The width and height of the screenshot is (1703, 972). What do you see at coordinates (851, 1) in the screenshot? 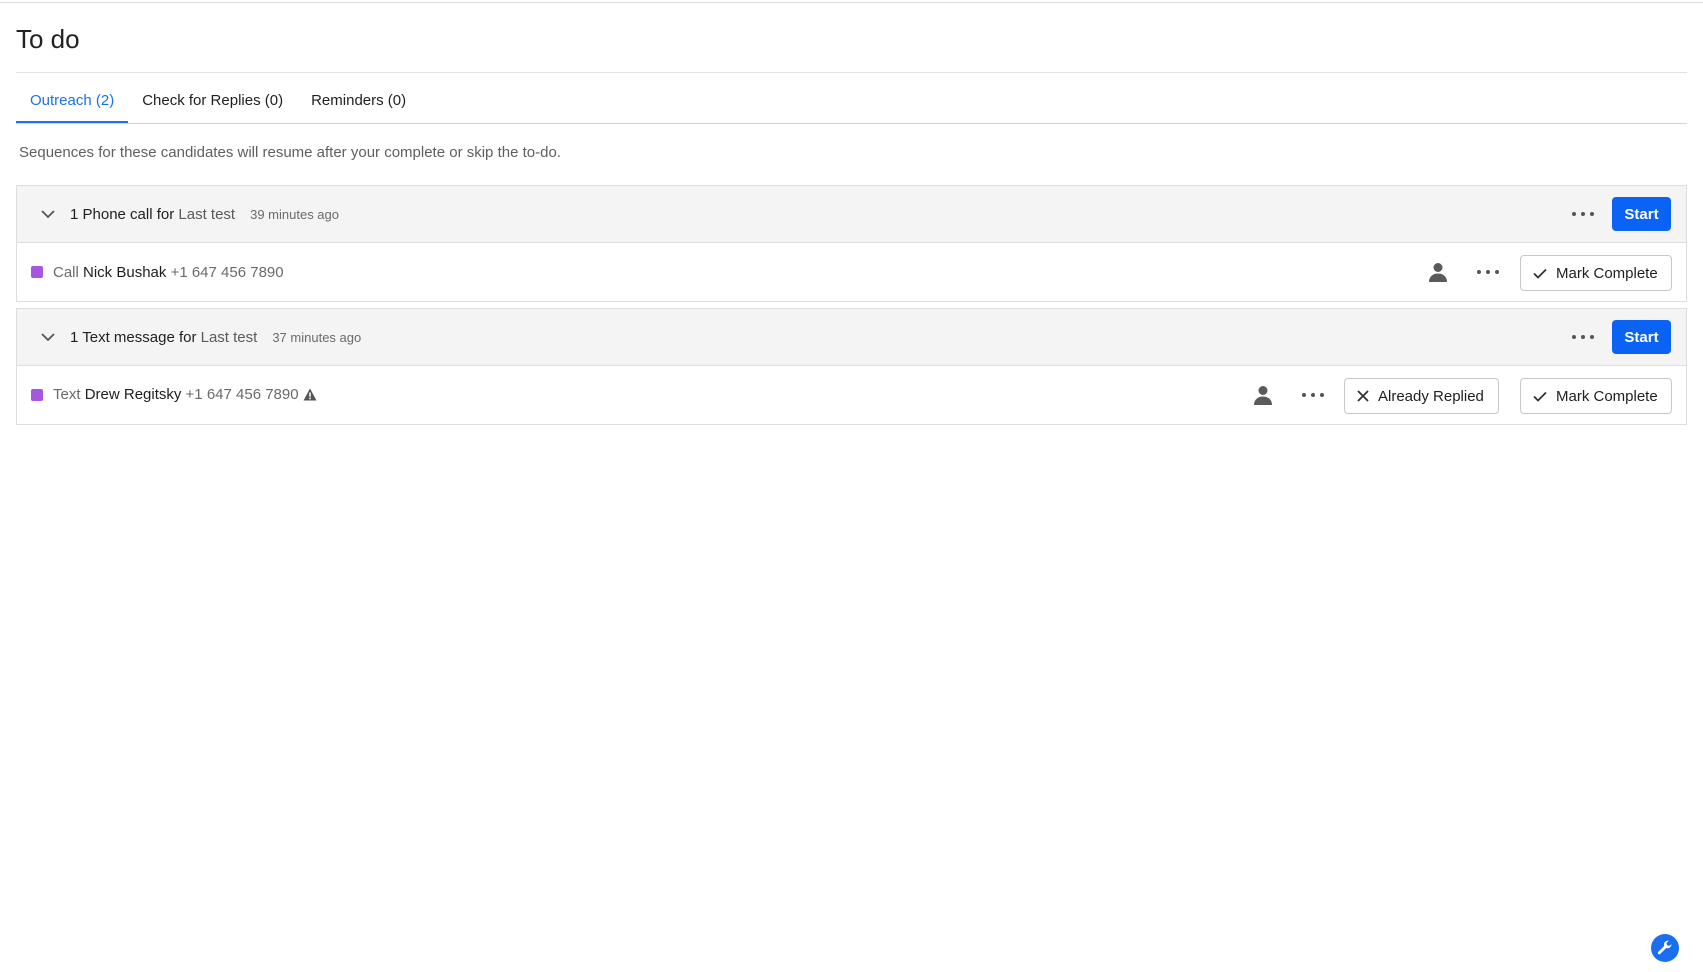
I see `top-divider` at bounding box center [851, 1].